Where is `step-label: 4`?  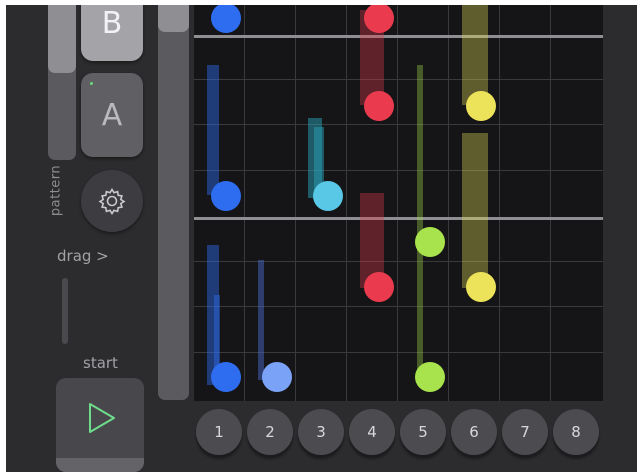
step-label: 4 is located at coordinates (372, 432).